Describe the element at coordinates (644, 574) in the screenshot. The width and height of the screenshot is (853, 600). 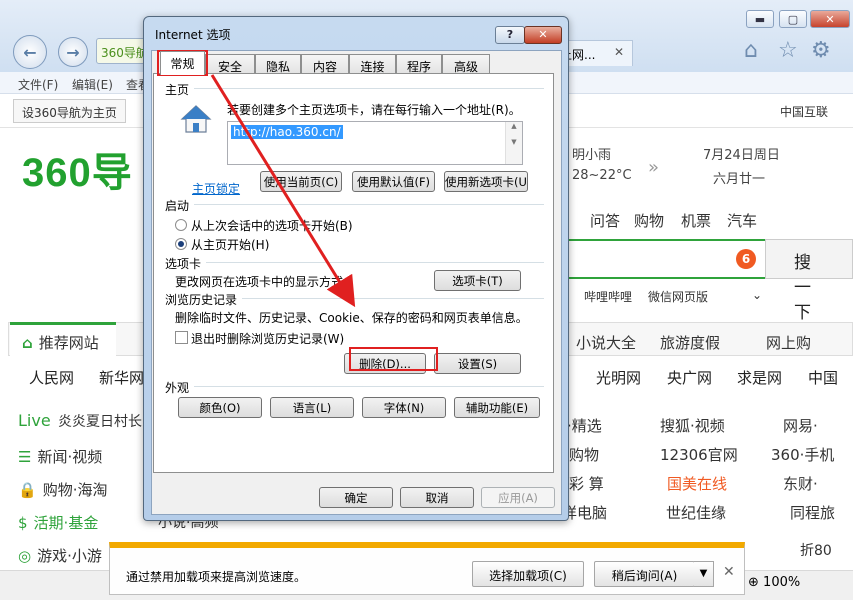
I see `ask-later-button: 稍后询问(A)` at that location.